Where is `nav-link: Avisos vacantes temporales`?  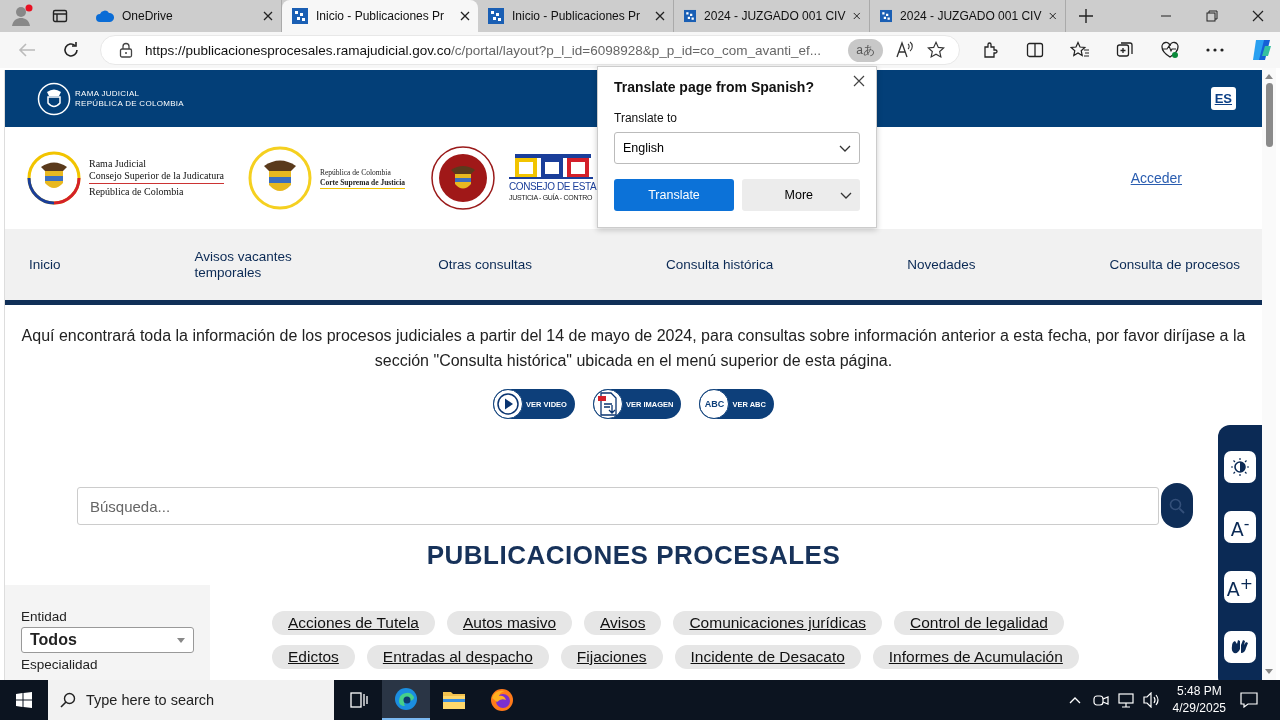 nav-link: Avisos vacantes temporales is located at coordinates (249, 264).